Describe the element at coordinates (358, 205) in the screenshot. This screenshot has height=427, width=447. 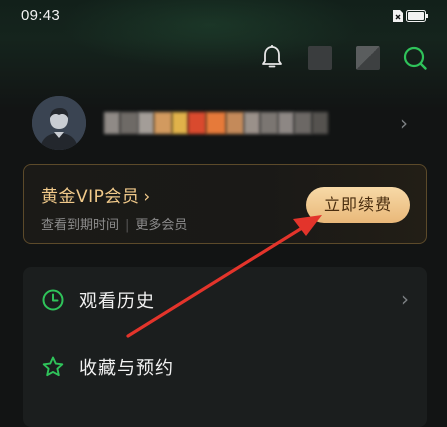
I see `renew-now-button: 立即续费` at that location.